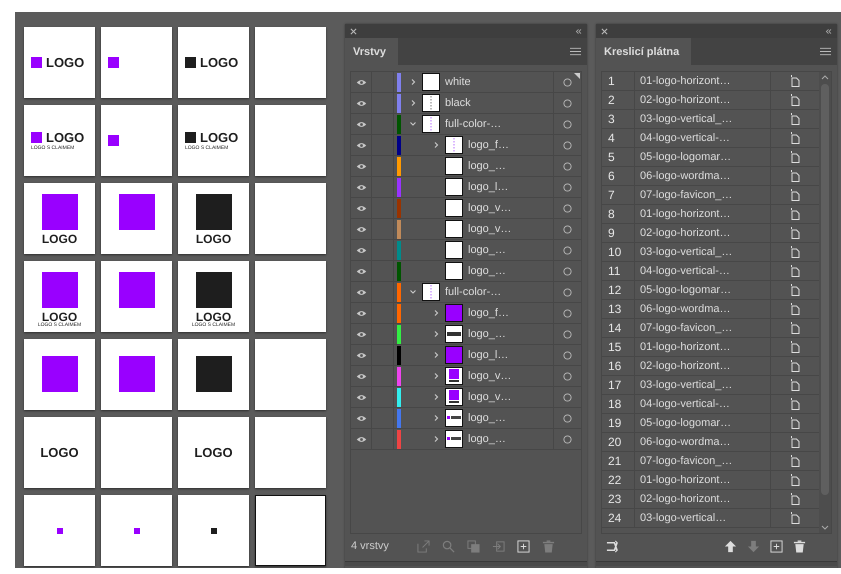 This screenshot has height=574, width=841. I want to click on panel-tab: Kreslicí plátna, so click(644, 51).